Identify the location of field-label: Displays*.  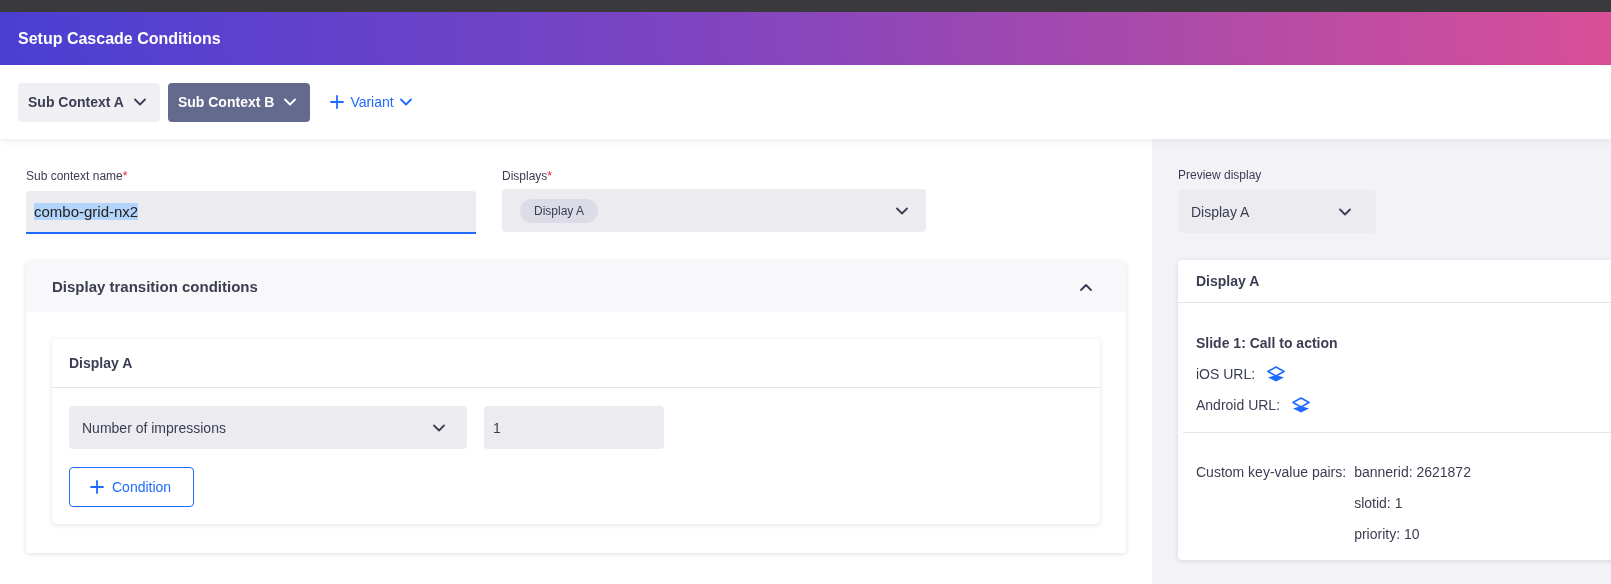
(528, 176).